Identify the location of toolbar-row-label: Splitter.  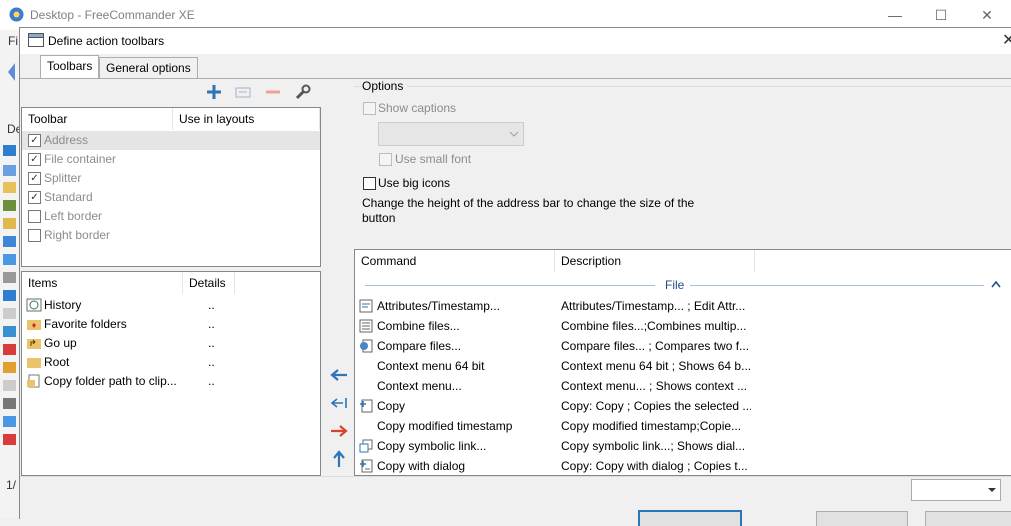
(63, 178).